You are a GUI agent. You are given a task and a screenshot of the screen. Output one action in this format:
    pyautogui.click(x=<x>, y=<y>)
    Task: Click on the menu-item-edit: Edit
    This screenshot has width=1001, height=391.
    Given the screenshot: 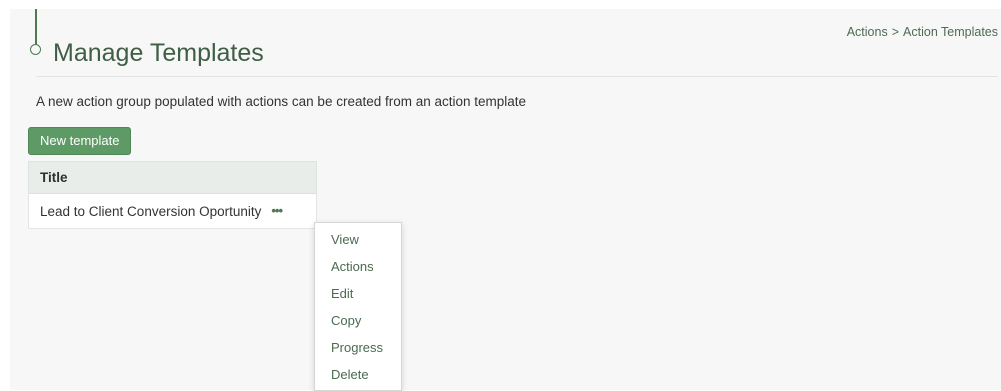 What is the action you would take?
    pyautogui.click(x=358, y=293)
    